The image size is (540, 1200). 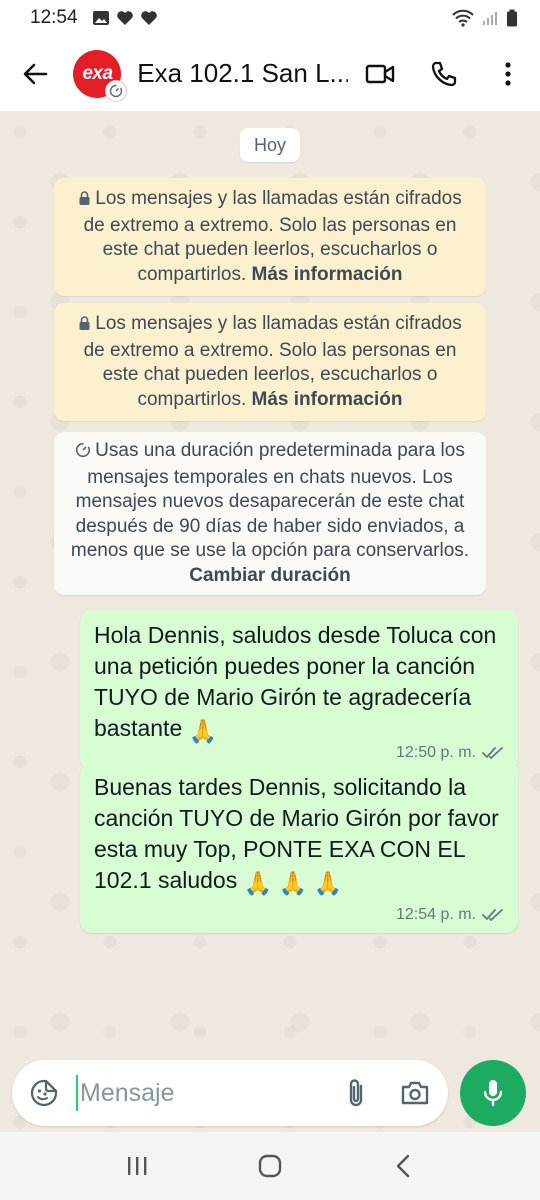 What do you see at coordinates (490, 18) in the screenshot?
I see `signal-icon` at bounding box center [490, 18].